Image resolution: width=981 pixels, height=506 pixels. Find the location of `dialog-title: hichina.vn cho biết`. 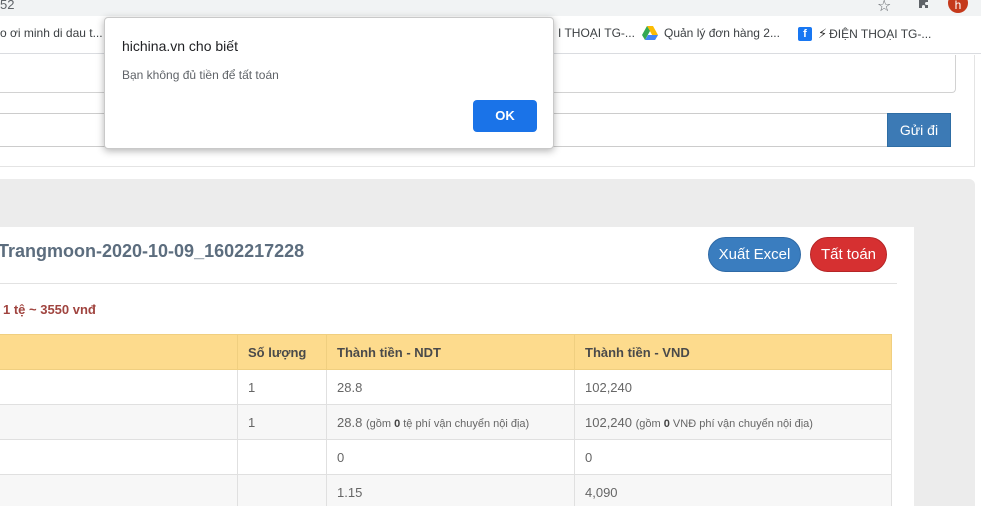

dialog-title: hichina.vn cho biết is located at coordinates (180, 46).